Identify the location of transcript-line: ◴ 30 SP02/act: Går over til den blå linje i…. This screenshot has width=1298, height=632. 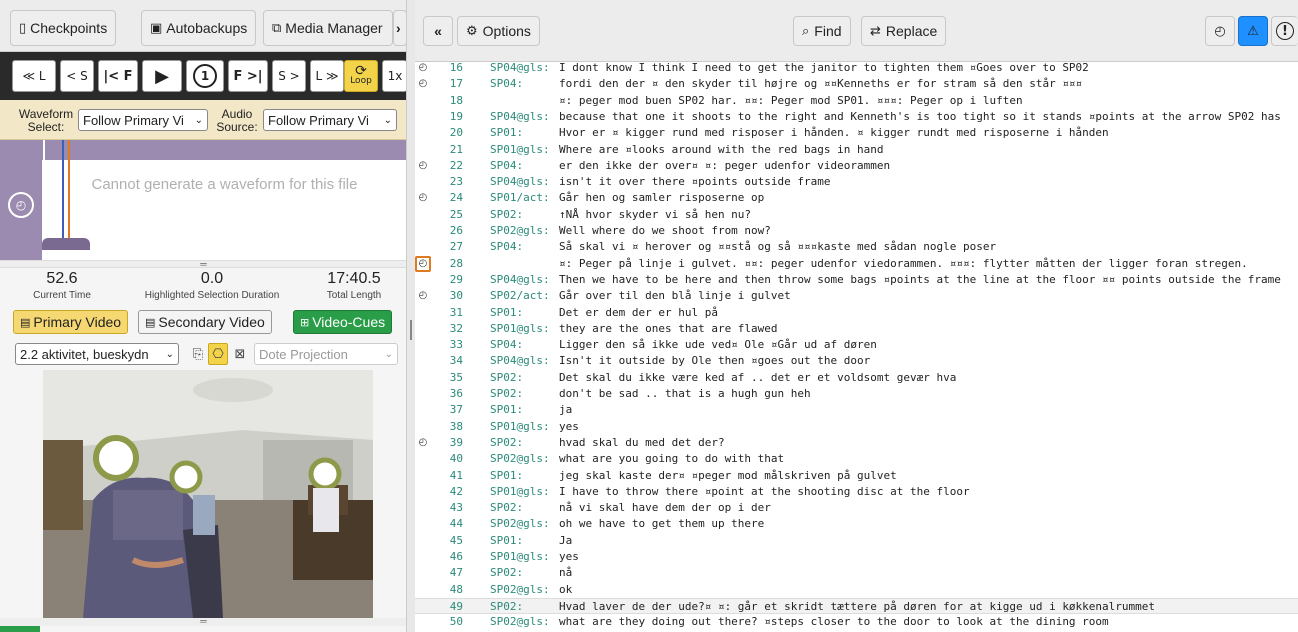
(856, 296).